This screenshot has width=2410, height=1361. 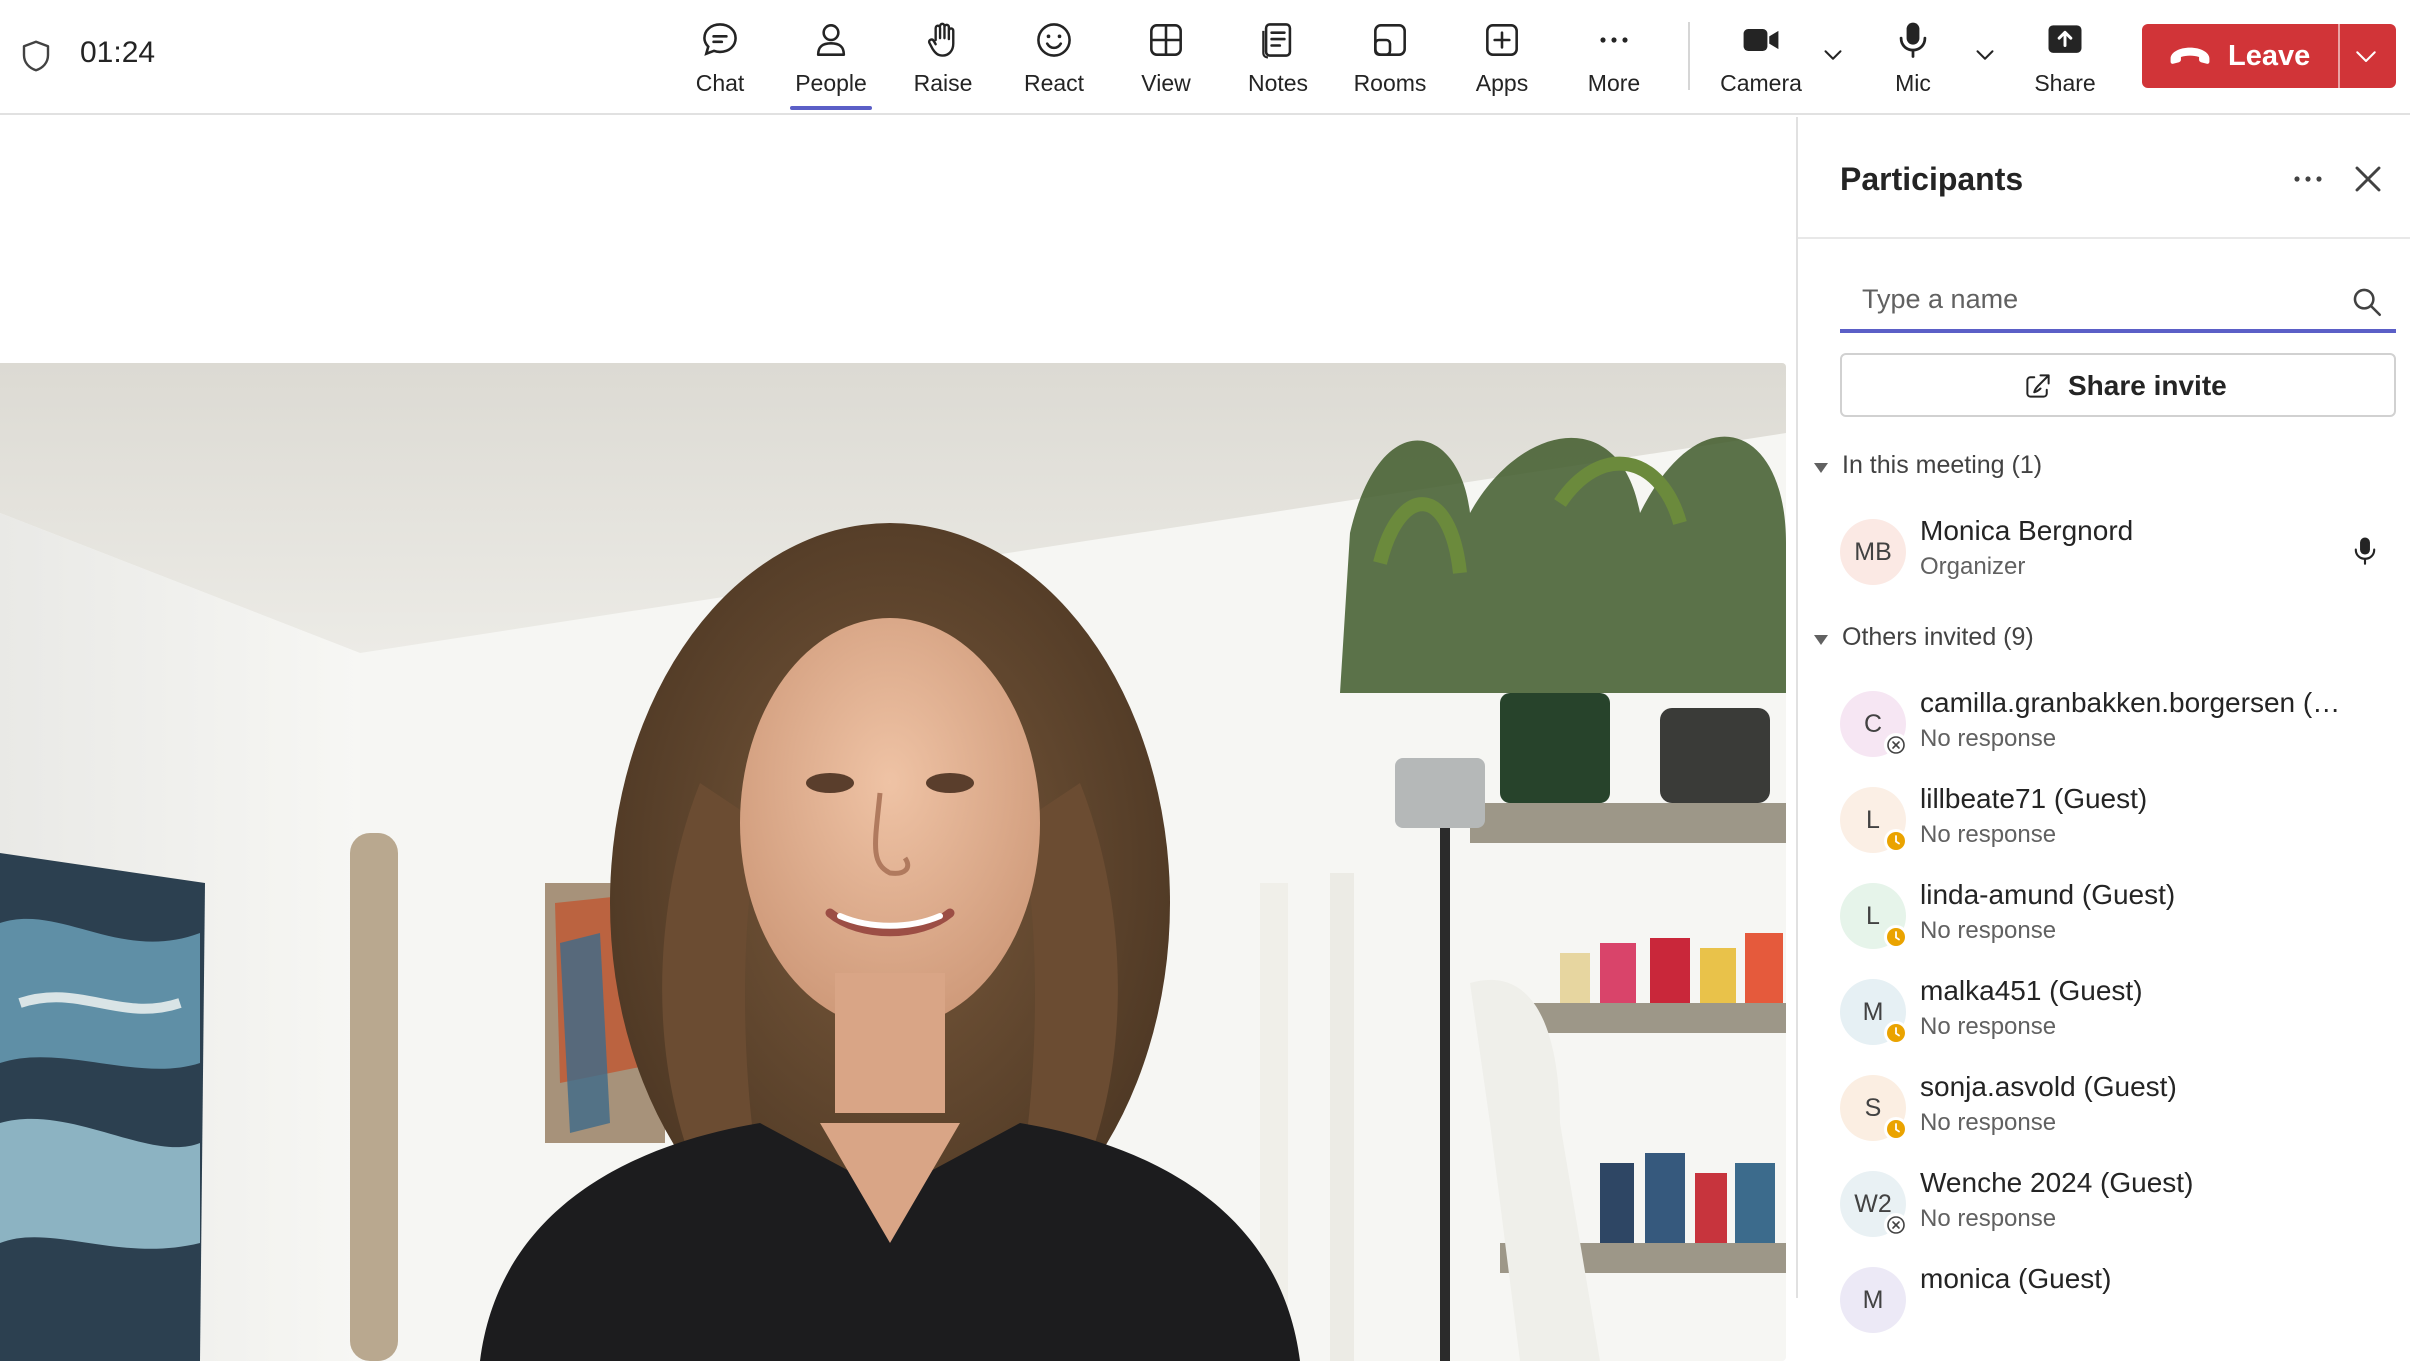 What do you see at coordinates (2092, 299) in the screenshot?
I see `search-input` at bounding box center [2092, 299].